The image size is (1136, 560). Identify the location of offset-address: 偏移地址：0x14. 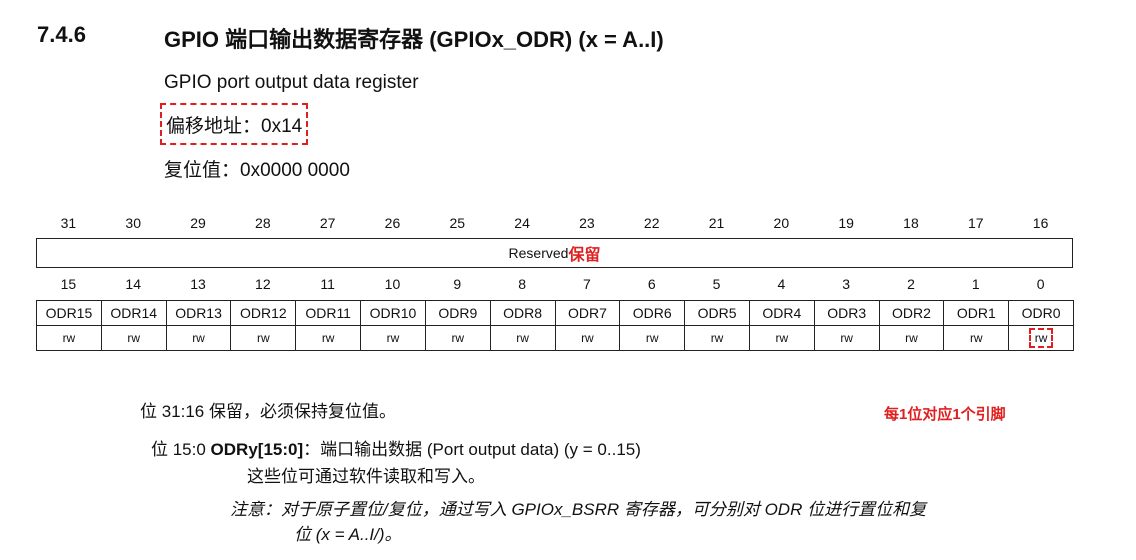
(234, 124).